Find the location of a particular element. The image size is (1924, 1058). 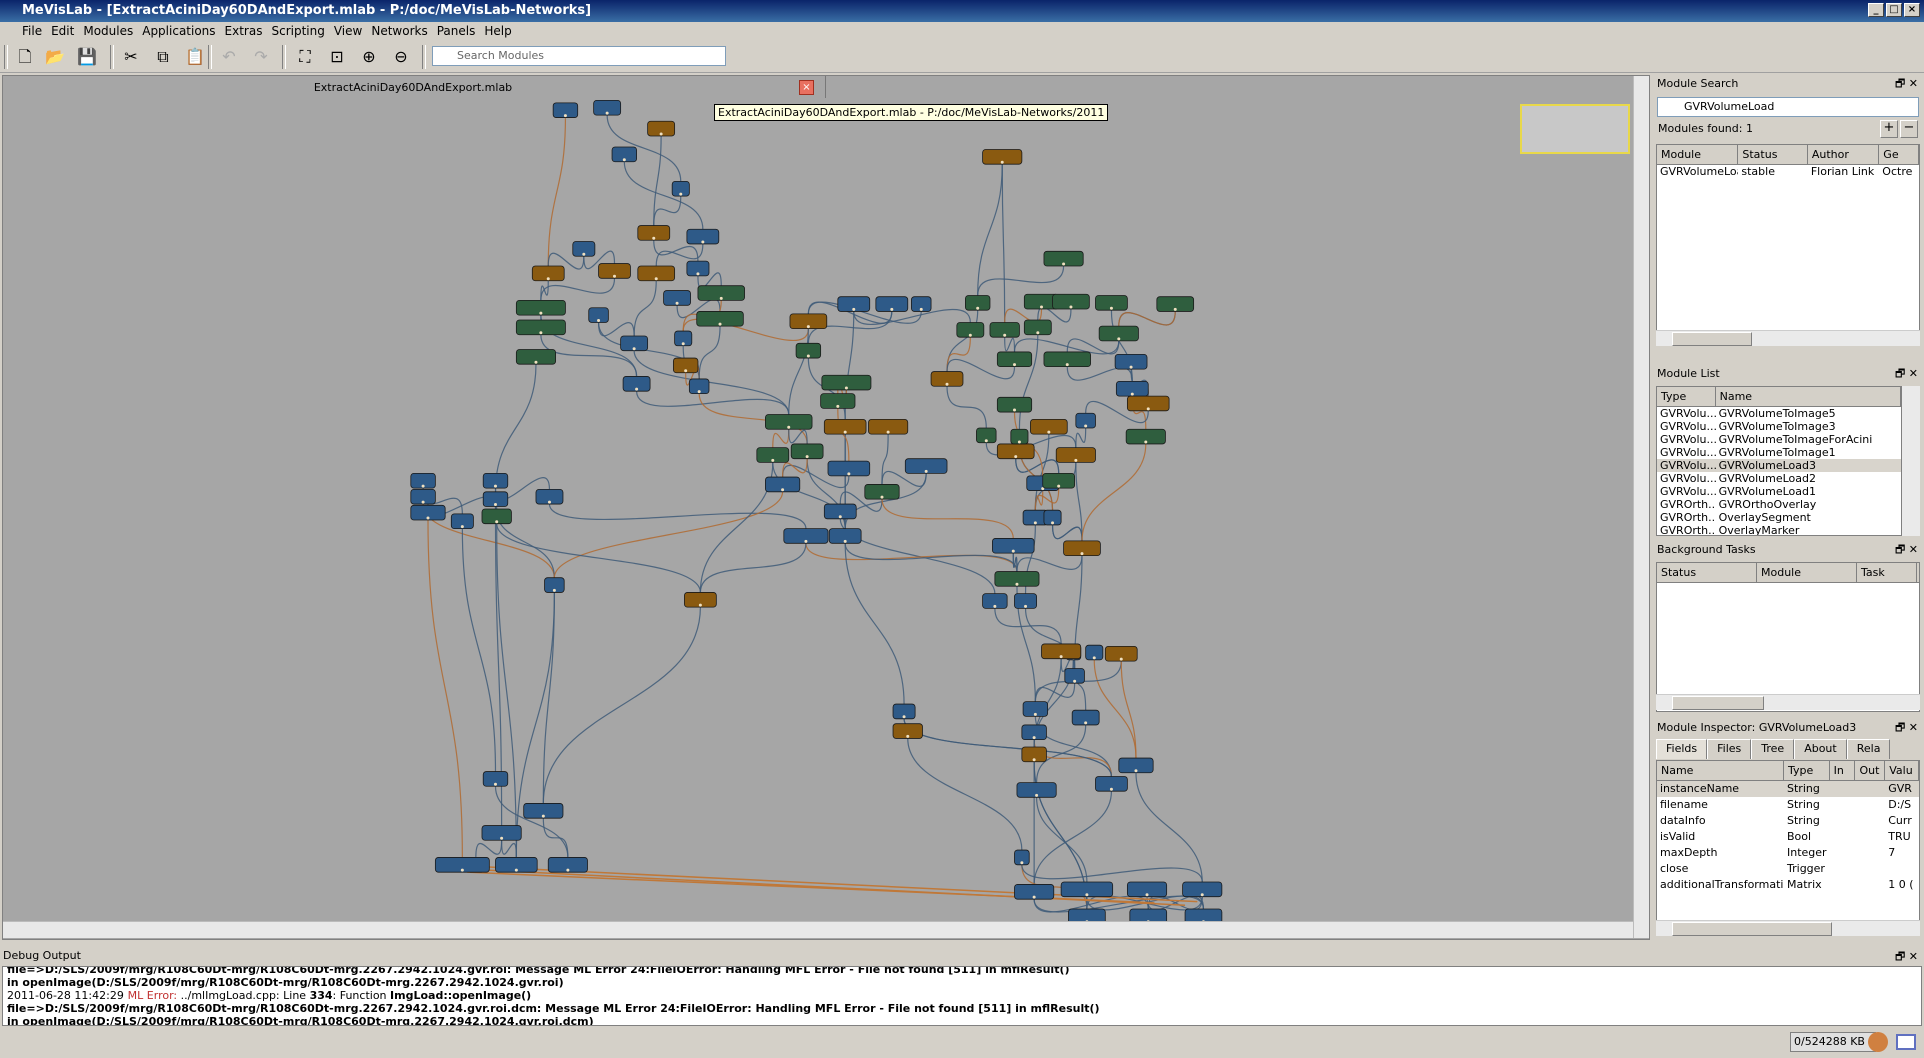

add-button: + is located at coordinates (1889, 129).